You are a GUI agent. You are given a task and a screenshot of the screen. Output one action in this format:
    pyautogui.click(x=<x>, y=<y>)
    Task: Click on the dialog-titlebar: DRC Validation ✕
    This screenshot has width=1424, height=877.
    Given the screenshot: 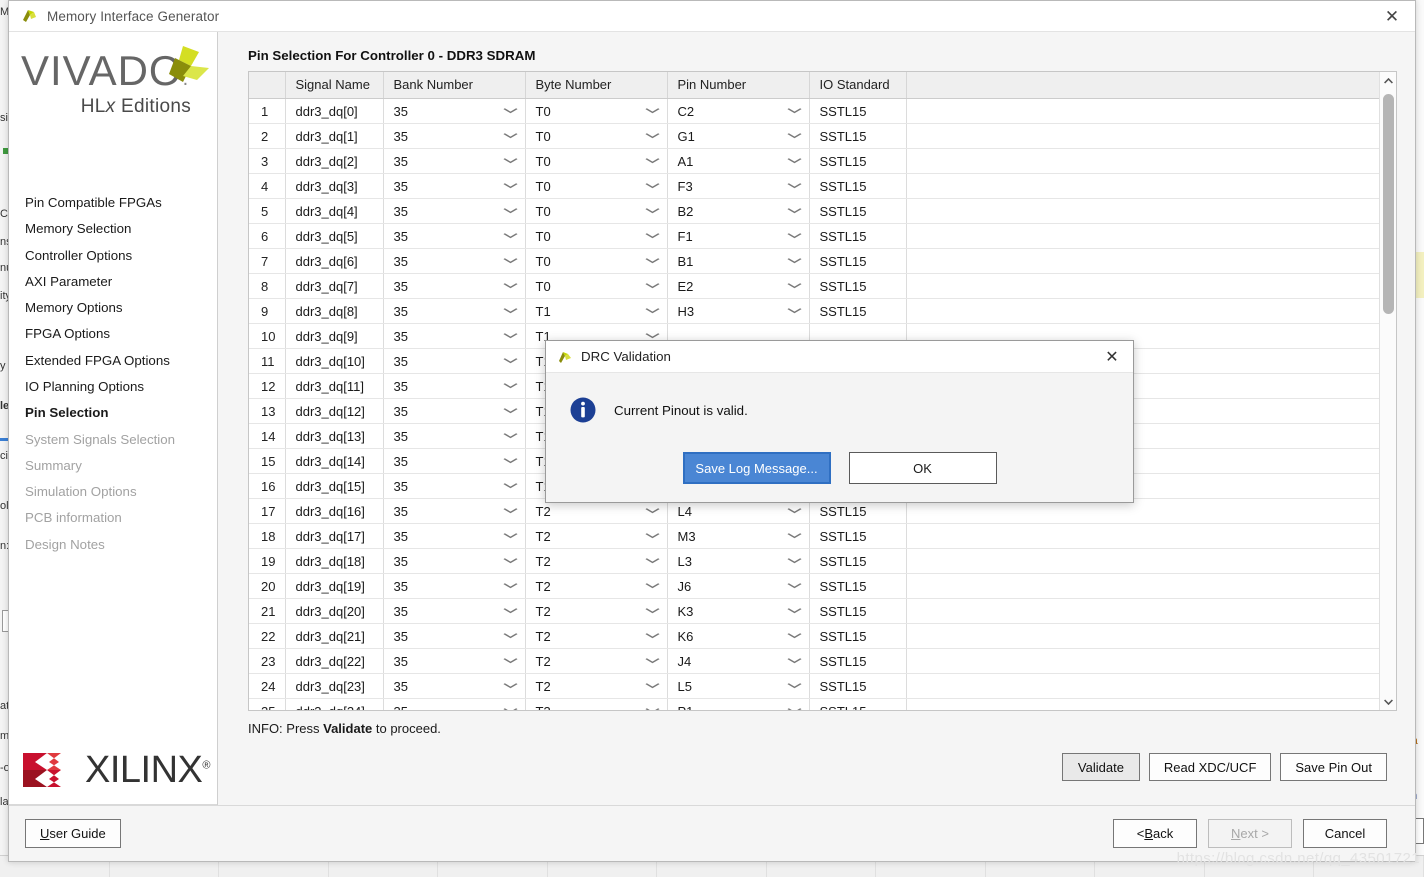 What is the action you would take?
    pyautogui.click(x=839, y=357)
    